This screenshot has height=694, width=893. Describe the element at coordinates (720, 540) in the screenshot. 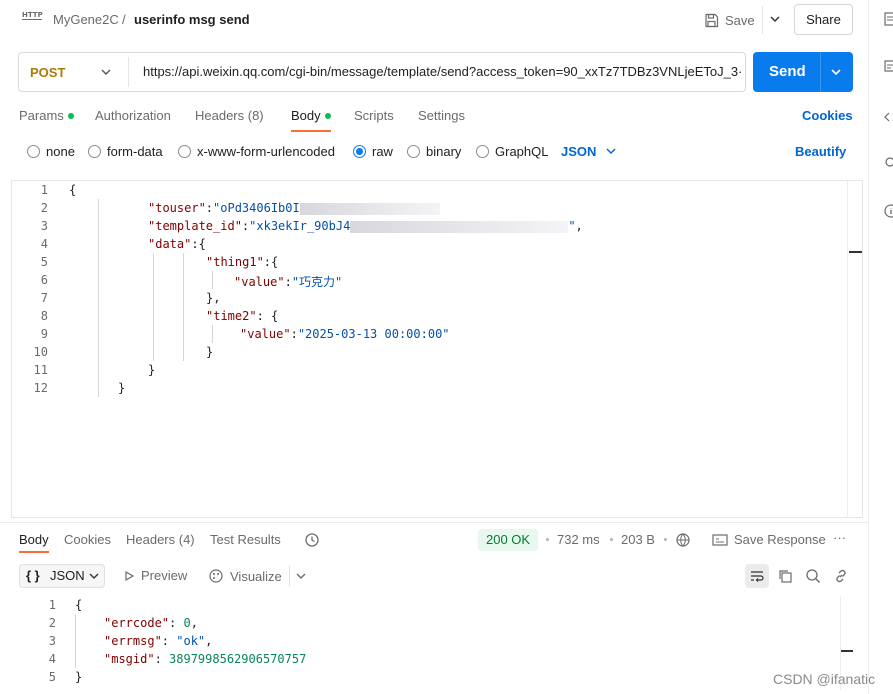

I see `save-response-icon` at that location.